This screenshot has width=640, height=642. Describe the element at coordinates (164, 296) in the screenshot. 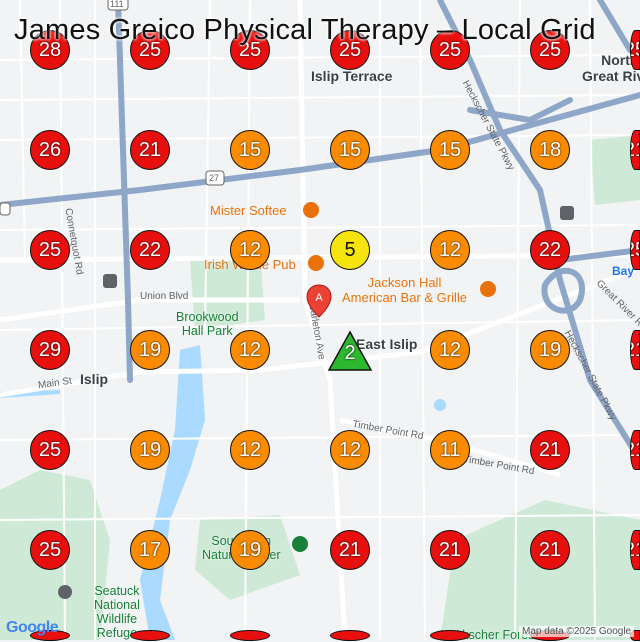

I see `label-union-blvd: Union Blvd` at that location.